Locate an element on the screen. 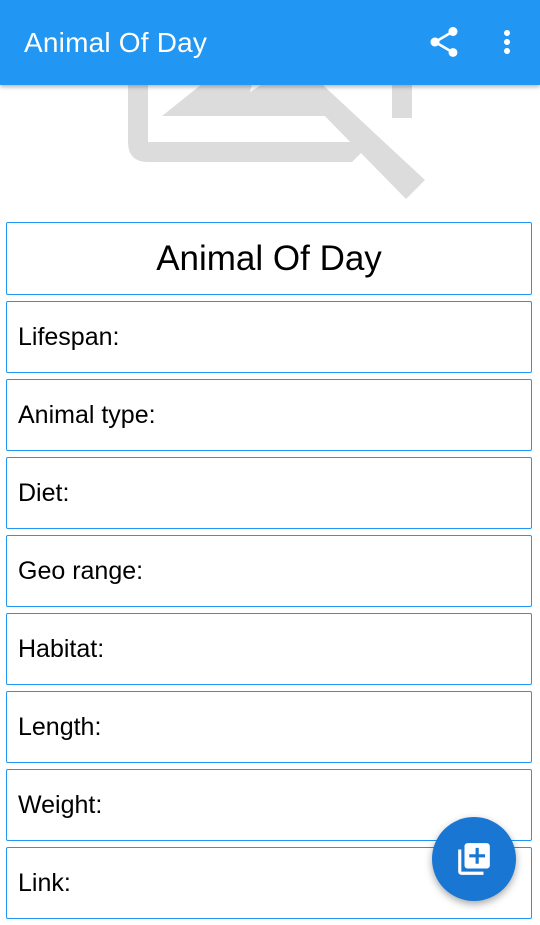 The image size is (540, 925). field-label: Link: is located at coordinates (44, 882).